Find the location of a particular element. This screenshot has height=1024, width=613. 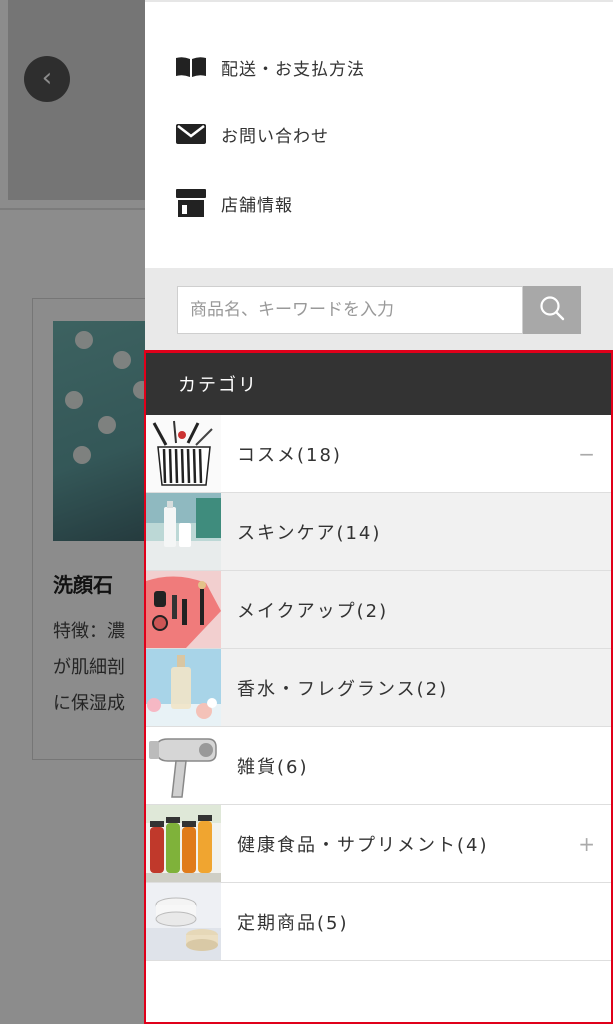

menu-link-shipping-payment: 配送・お支払方法 is located at coordinates (270, 67).